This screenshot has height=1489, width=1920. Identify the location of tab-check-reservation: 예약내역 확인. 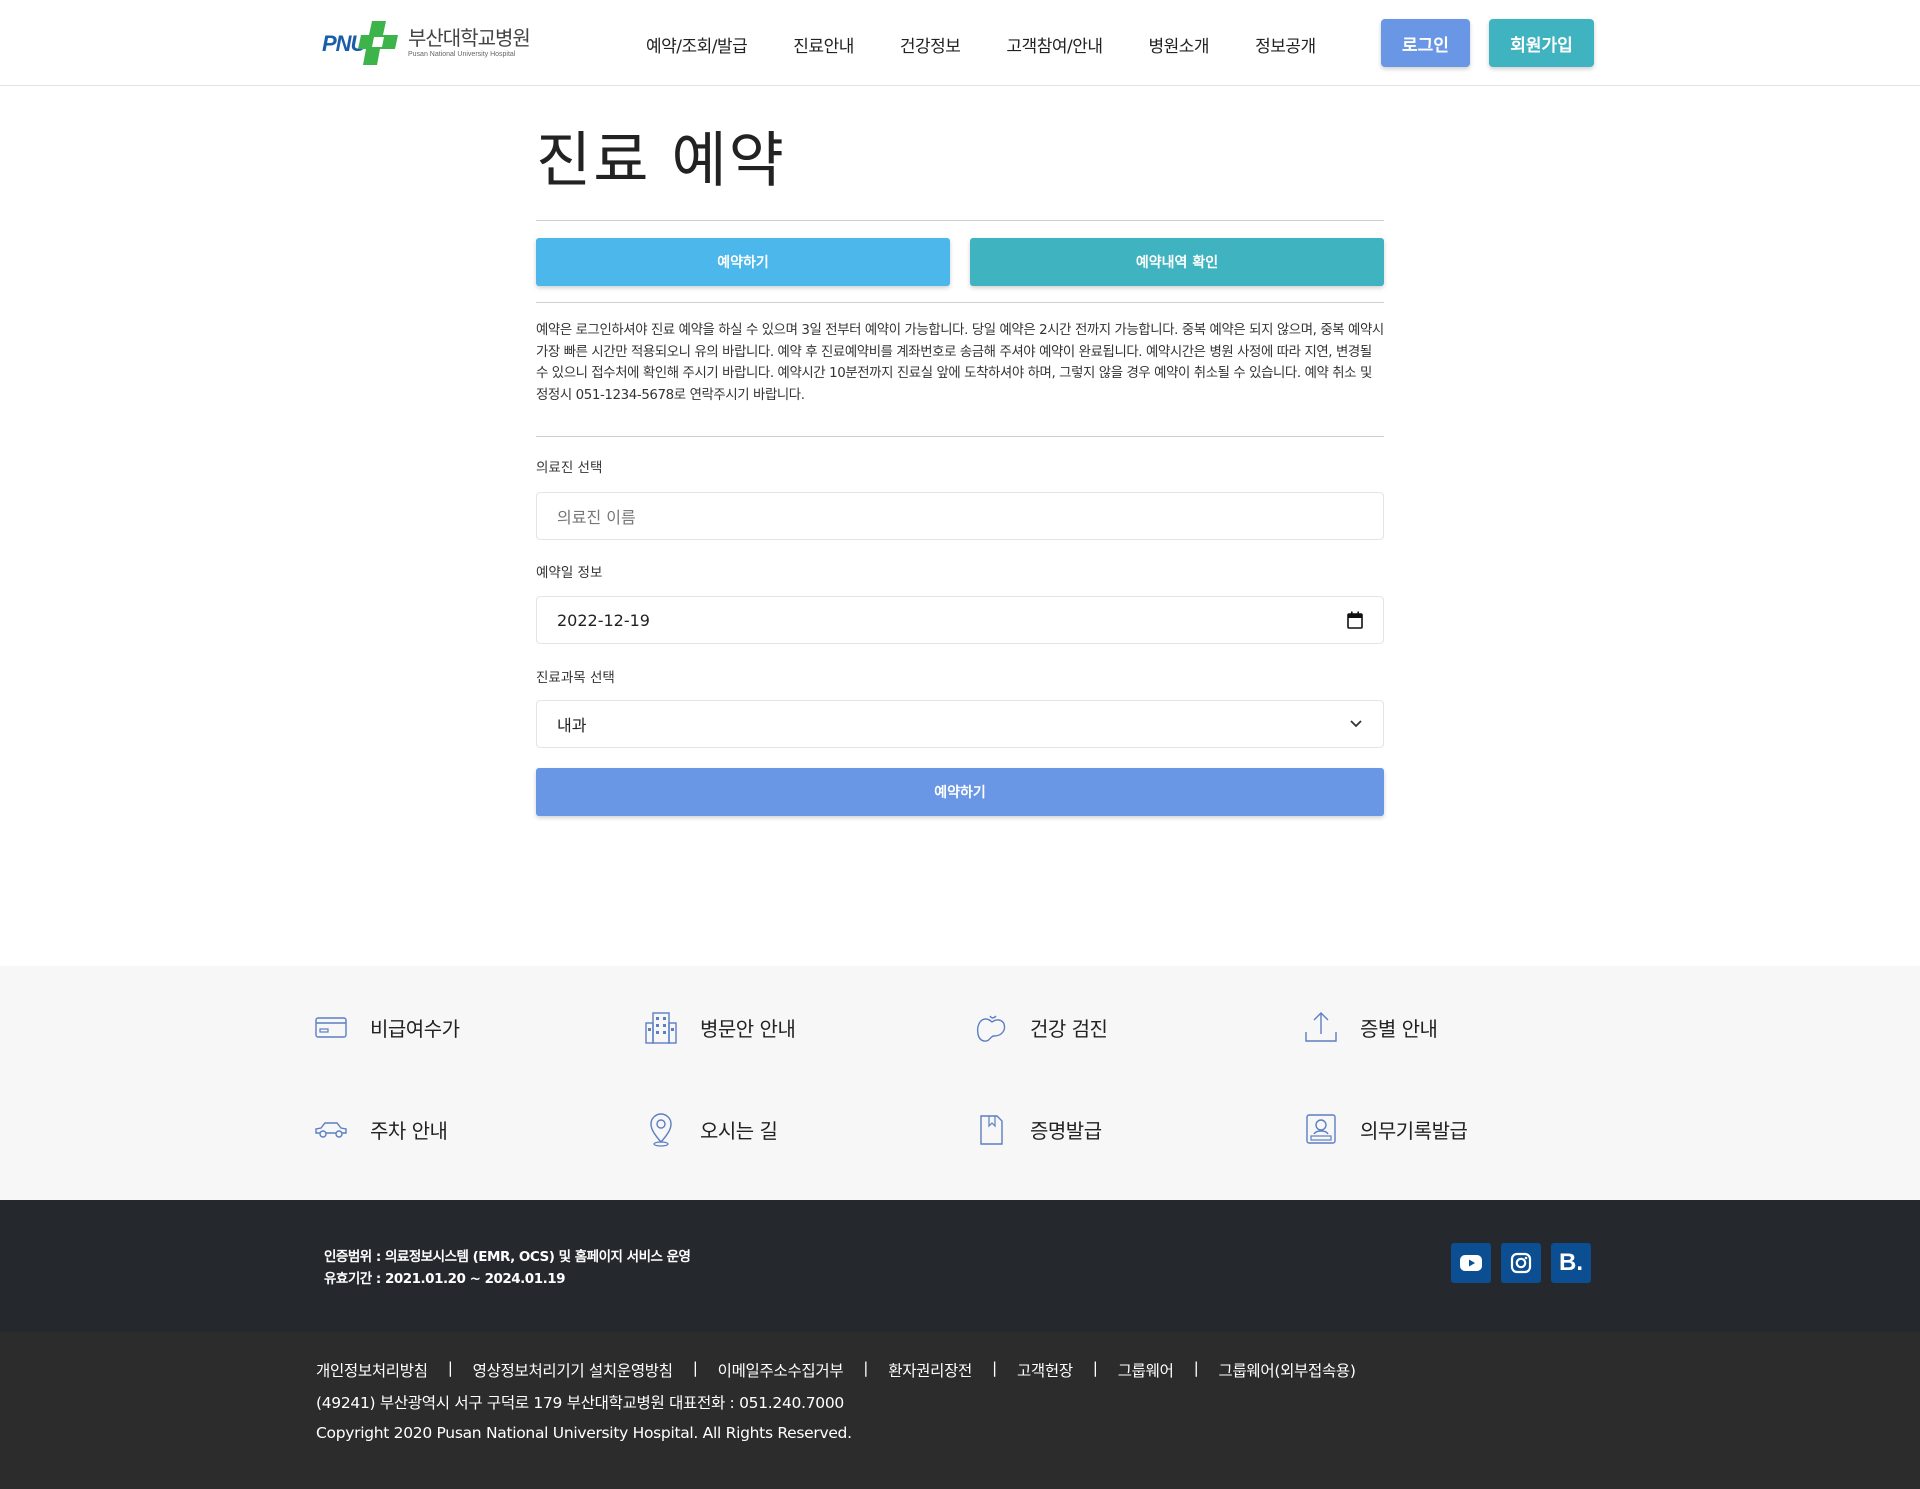
(1177, 262).